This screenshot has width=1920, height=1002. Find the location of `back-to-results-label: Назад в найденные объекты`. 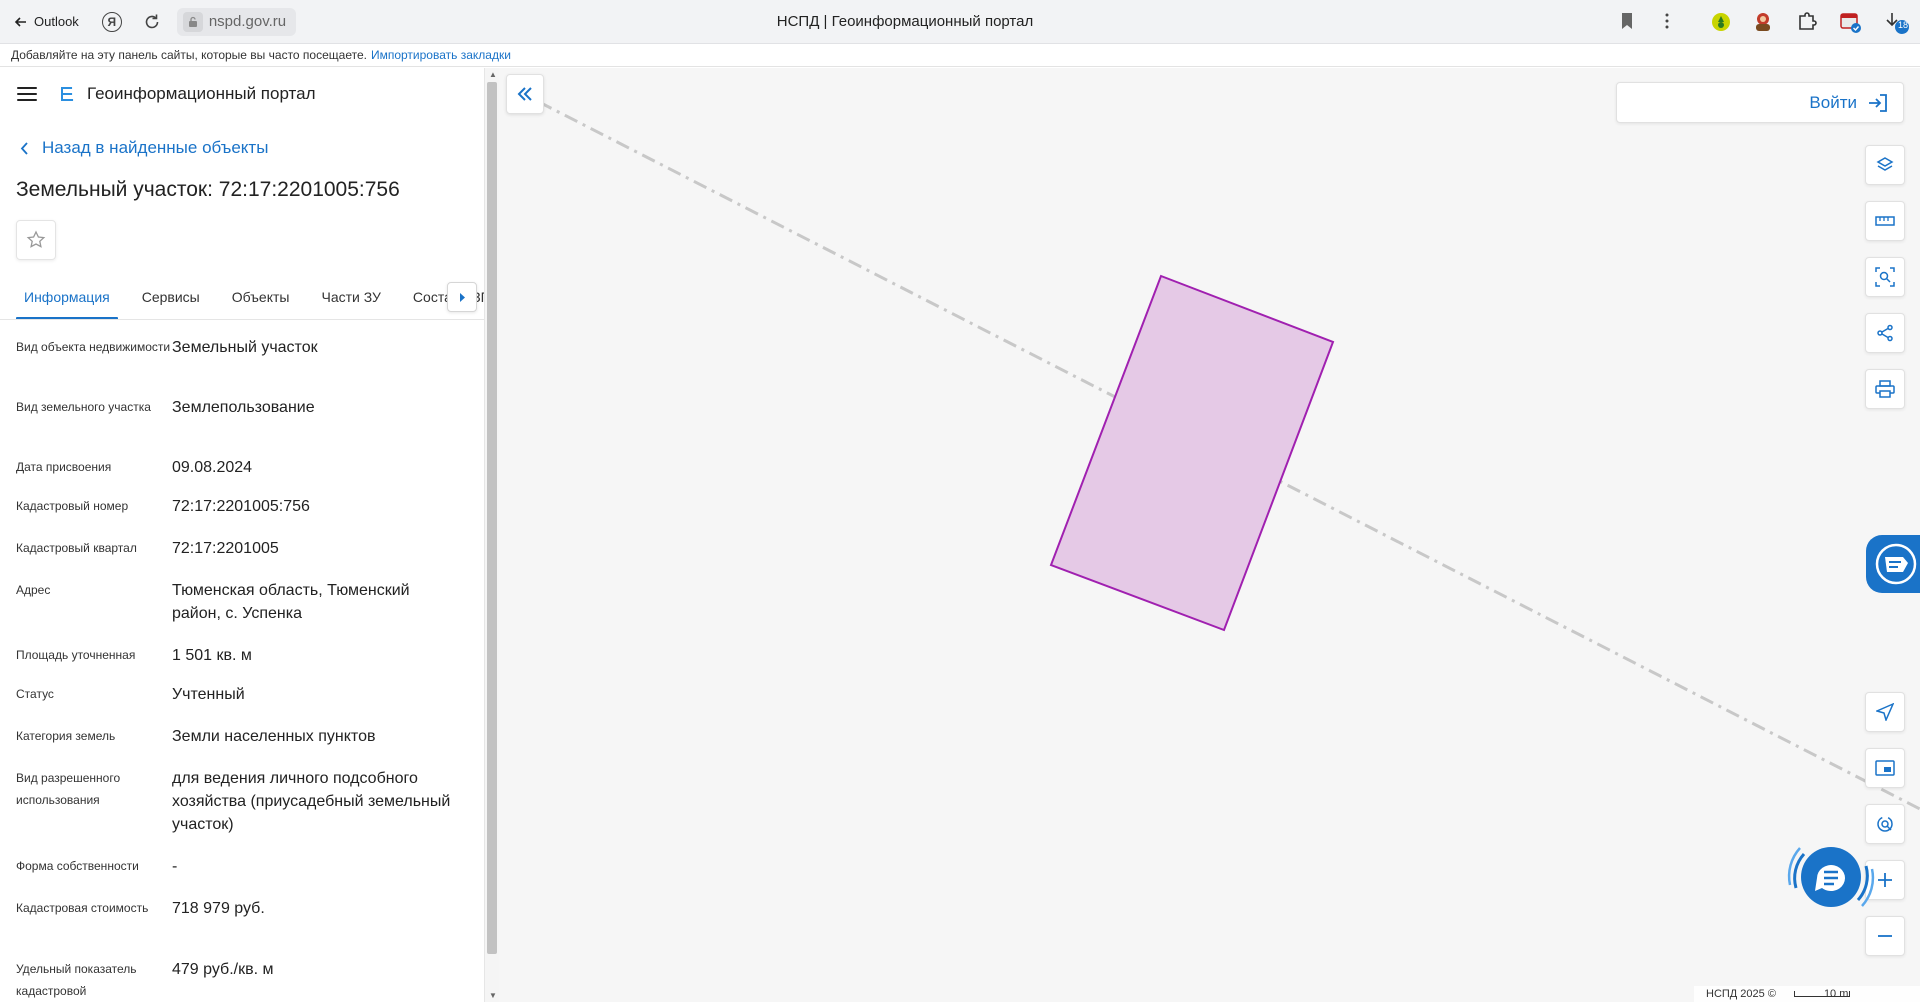

back-to-results-label: Назад в найденные объекты is located at coordinates (155, 147).